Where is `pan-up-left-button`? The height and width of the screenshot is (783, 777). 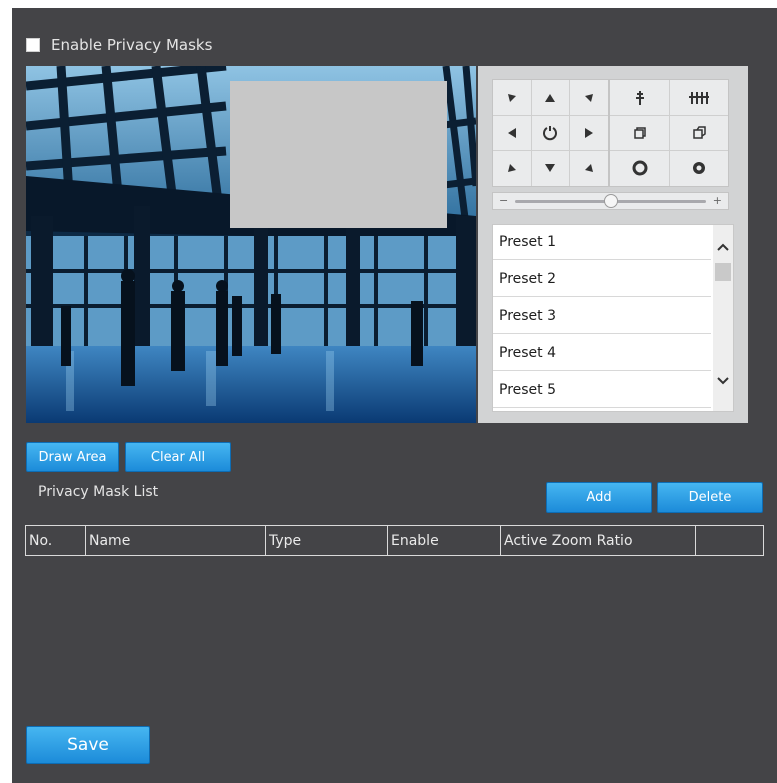 pan-up-left-button is located at coordinates (512, 97).